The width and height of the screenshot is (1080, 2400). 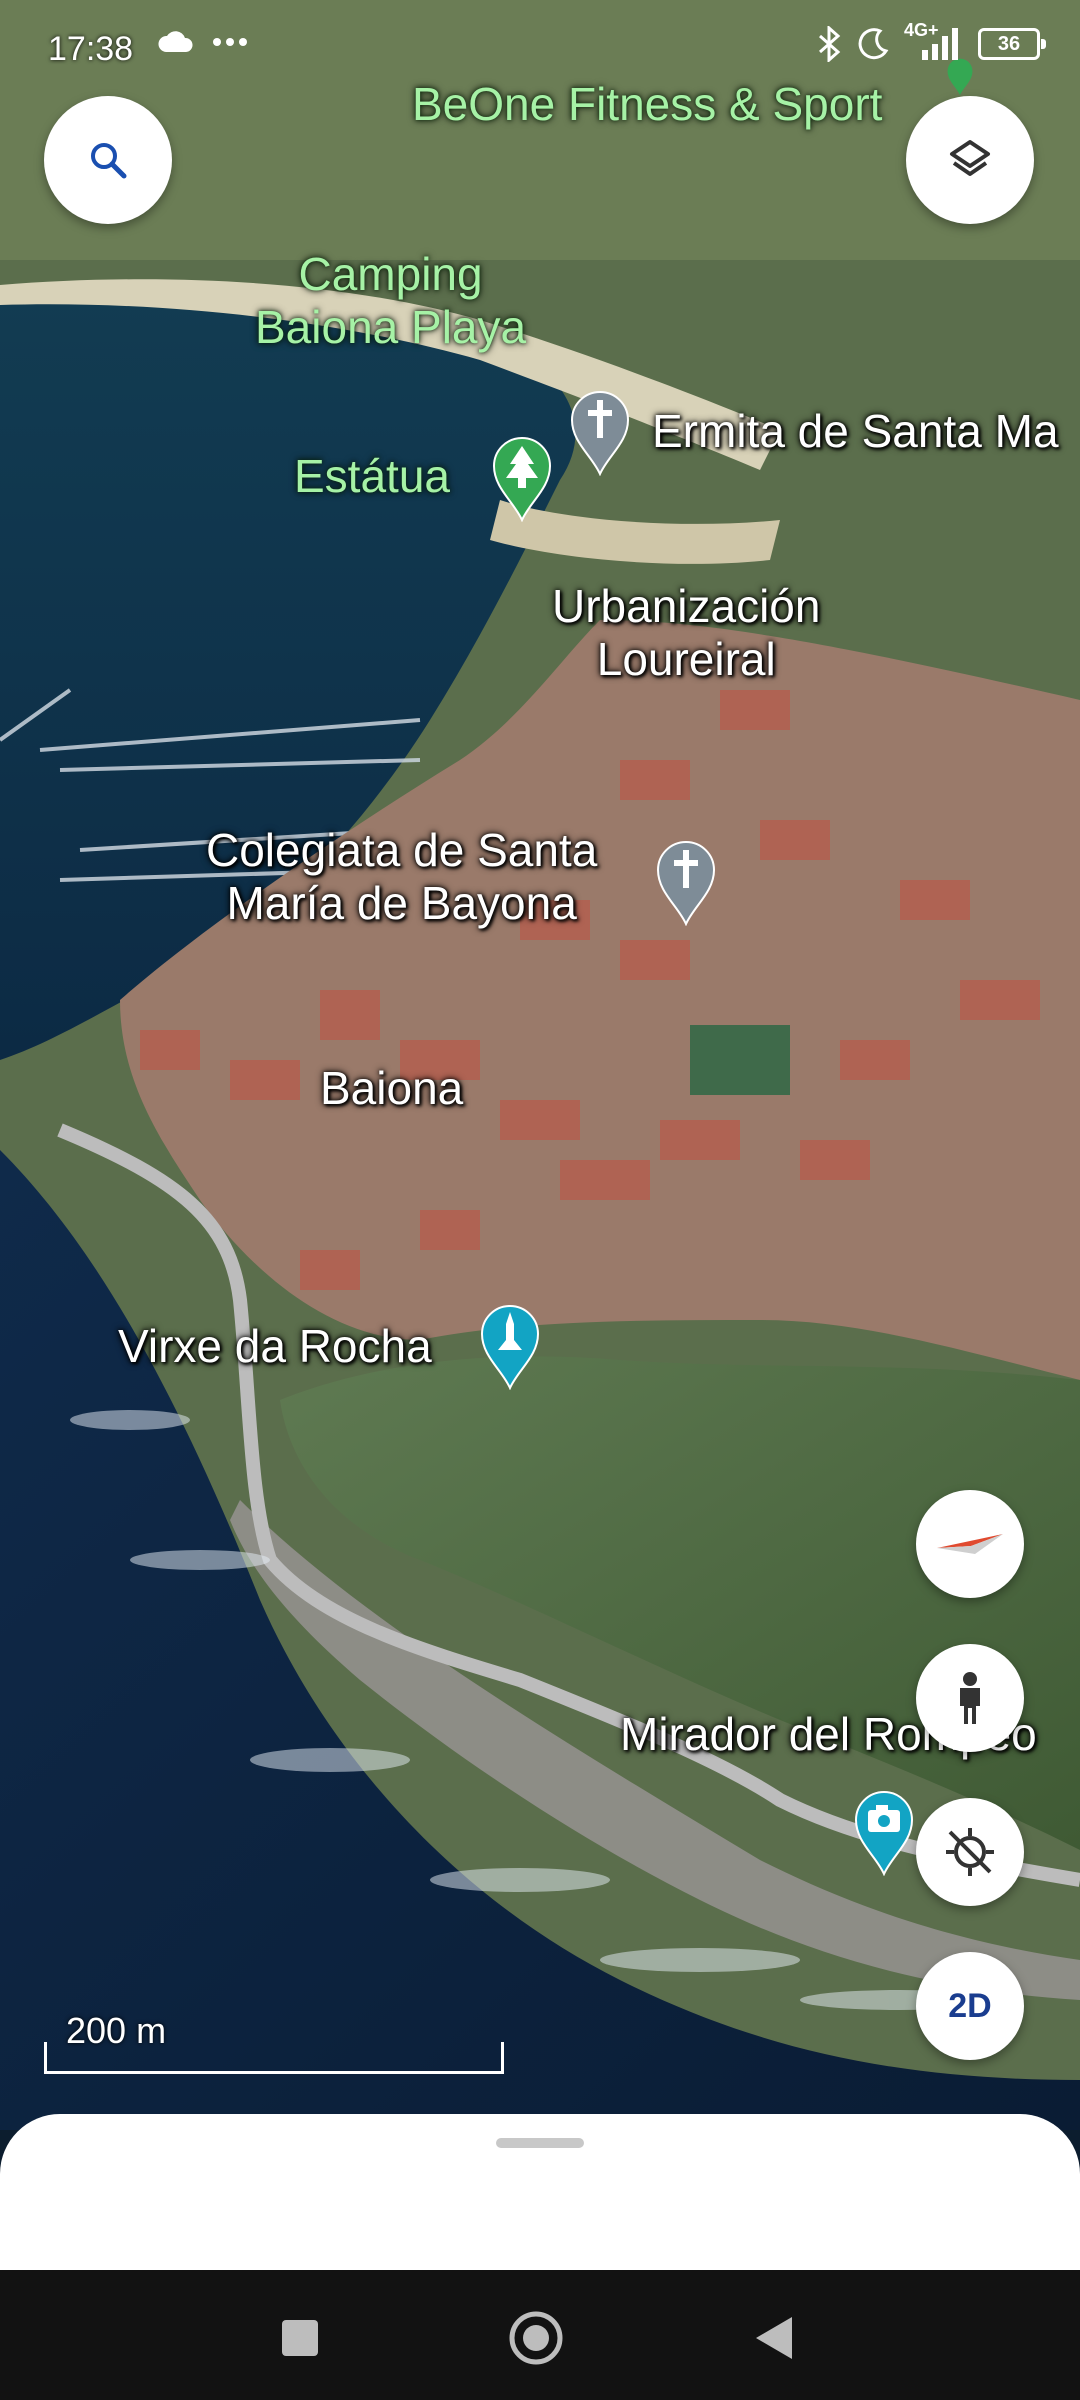 I want to click on compass-button, so click(x=970, y=1544).